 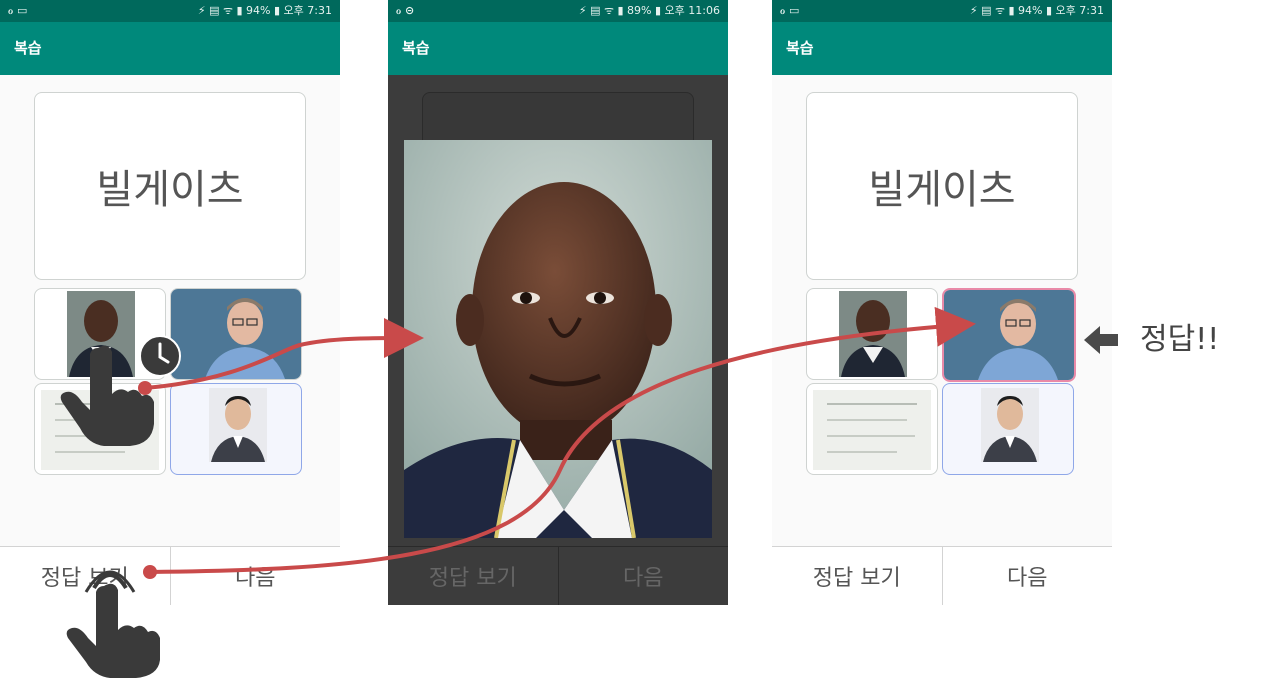 I want to click on hand-tap-icon, so click(x=113, y=624).